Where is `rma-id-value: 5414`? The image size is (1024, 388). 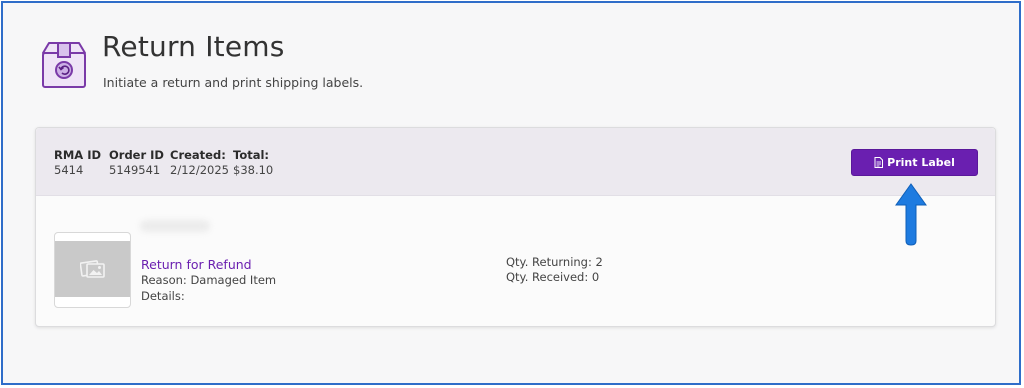 rma-id-value: 5414 is located at coordinates (69, 170).